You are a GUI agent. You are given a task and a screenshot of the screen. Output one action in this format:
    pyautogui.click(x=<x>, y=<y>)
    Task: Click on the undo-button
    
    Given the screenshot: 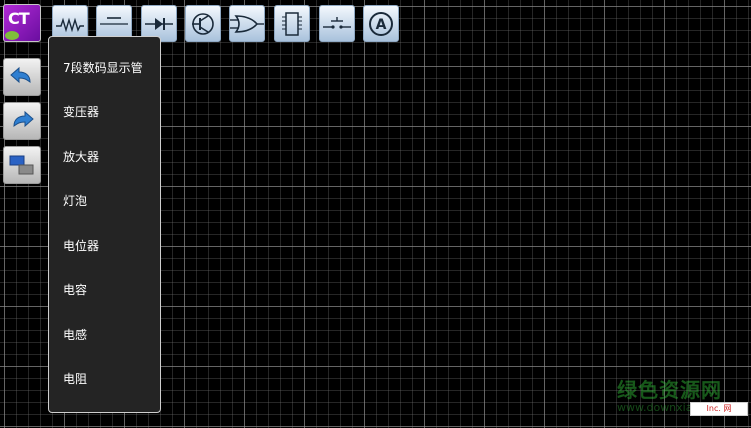 What is the action you would take?
    pyautogui.click(x=22, y=77)
    